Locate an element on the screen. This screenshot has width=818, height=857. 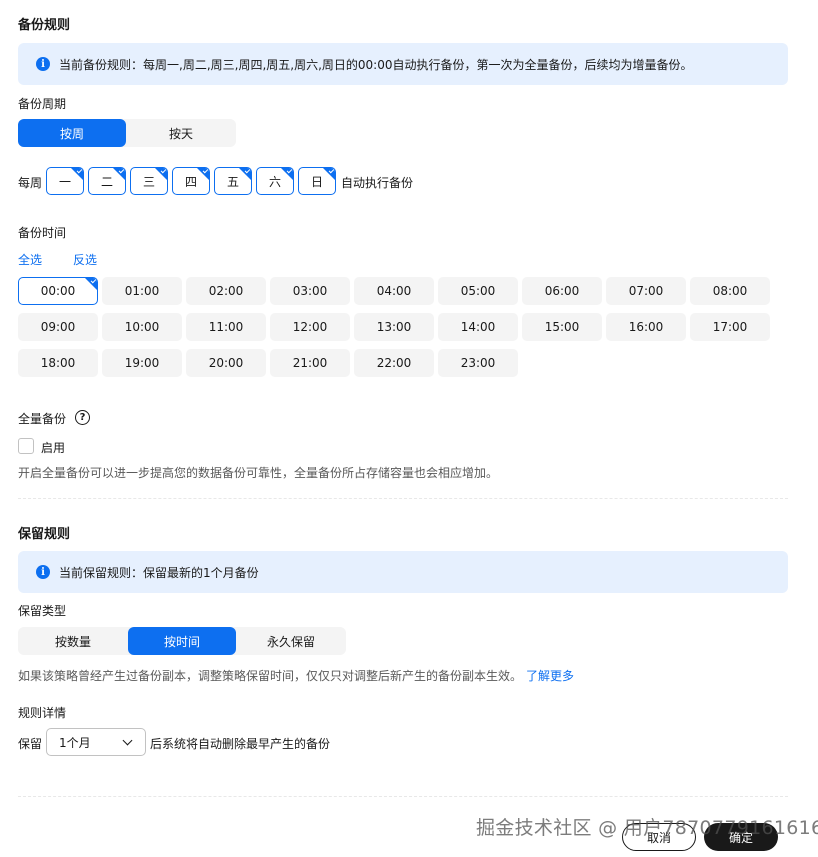
time-cell-label: 08:00 is located at coordinates (730, 291).